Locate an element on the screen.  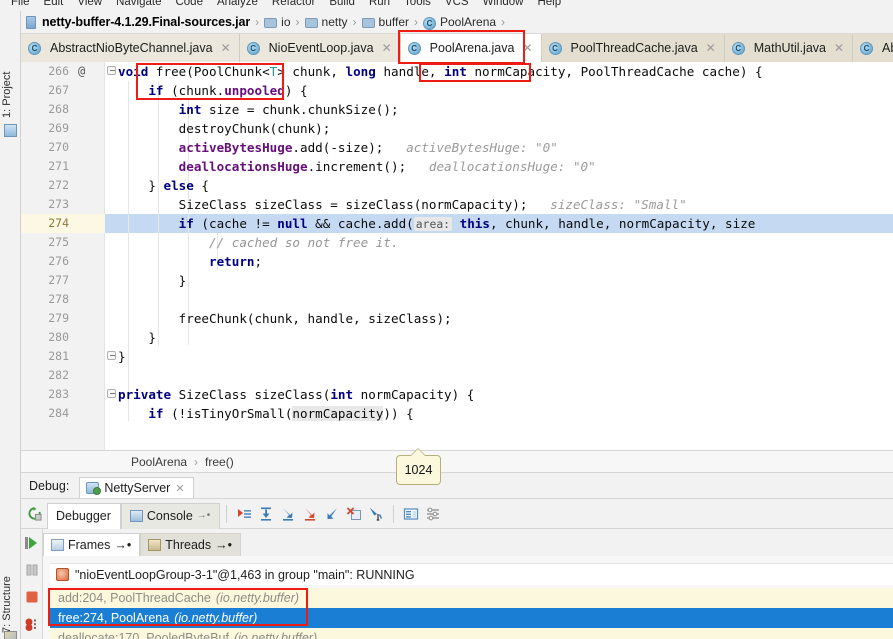
editor-tab-label: MathUtil.java is located at coordinates (789, 48).